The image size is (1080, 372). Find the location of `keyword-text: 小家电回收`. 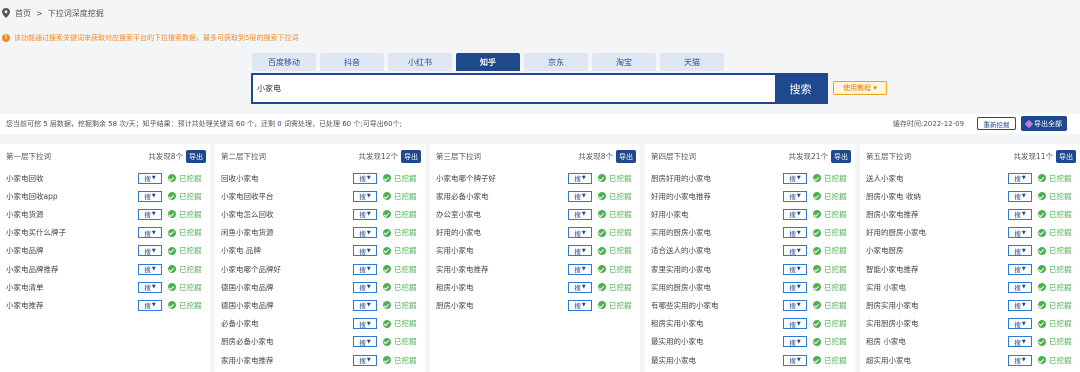

keyword-text: 小家电回收 is located at coordinates (72, 178).